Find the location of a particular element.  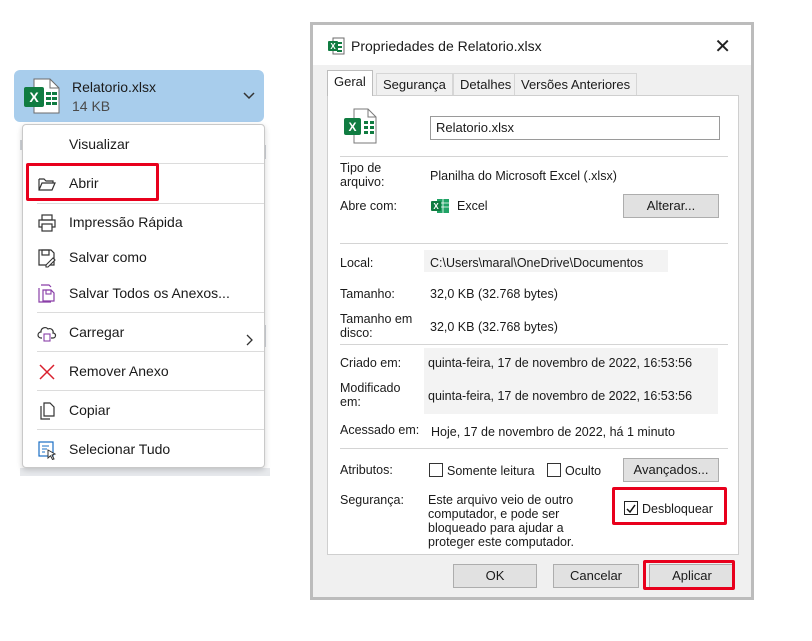

menu-item-remover-anexo: Remover Anexo is located at coordinates (143, 371).